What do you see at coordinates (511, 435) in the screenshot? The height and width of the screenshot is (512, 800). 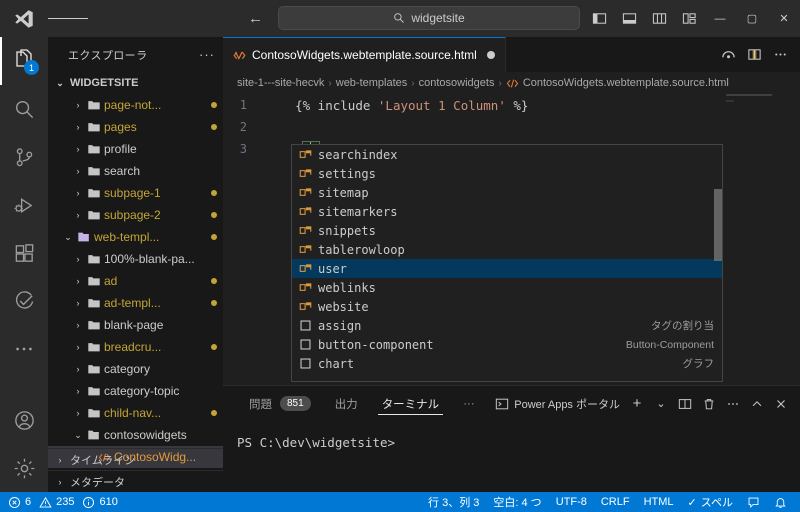 I see `terminal-output: PS C:\dev\widgetsite>` at bounding box center [511, 435].